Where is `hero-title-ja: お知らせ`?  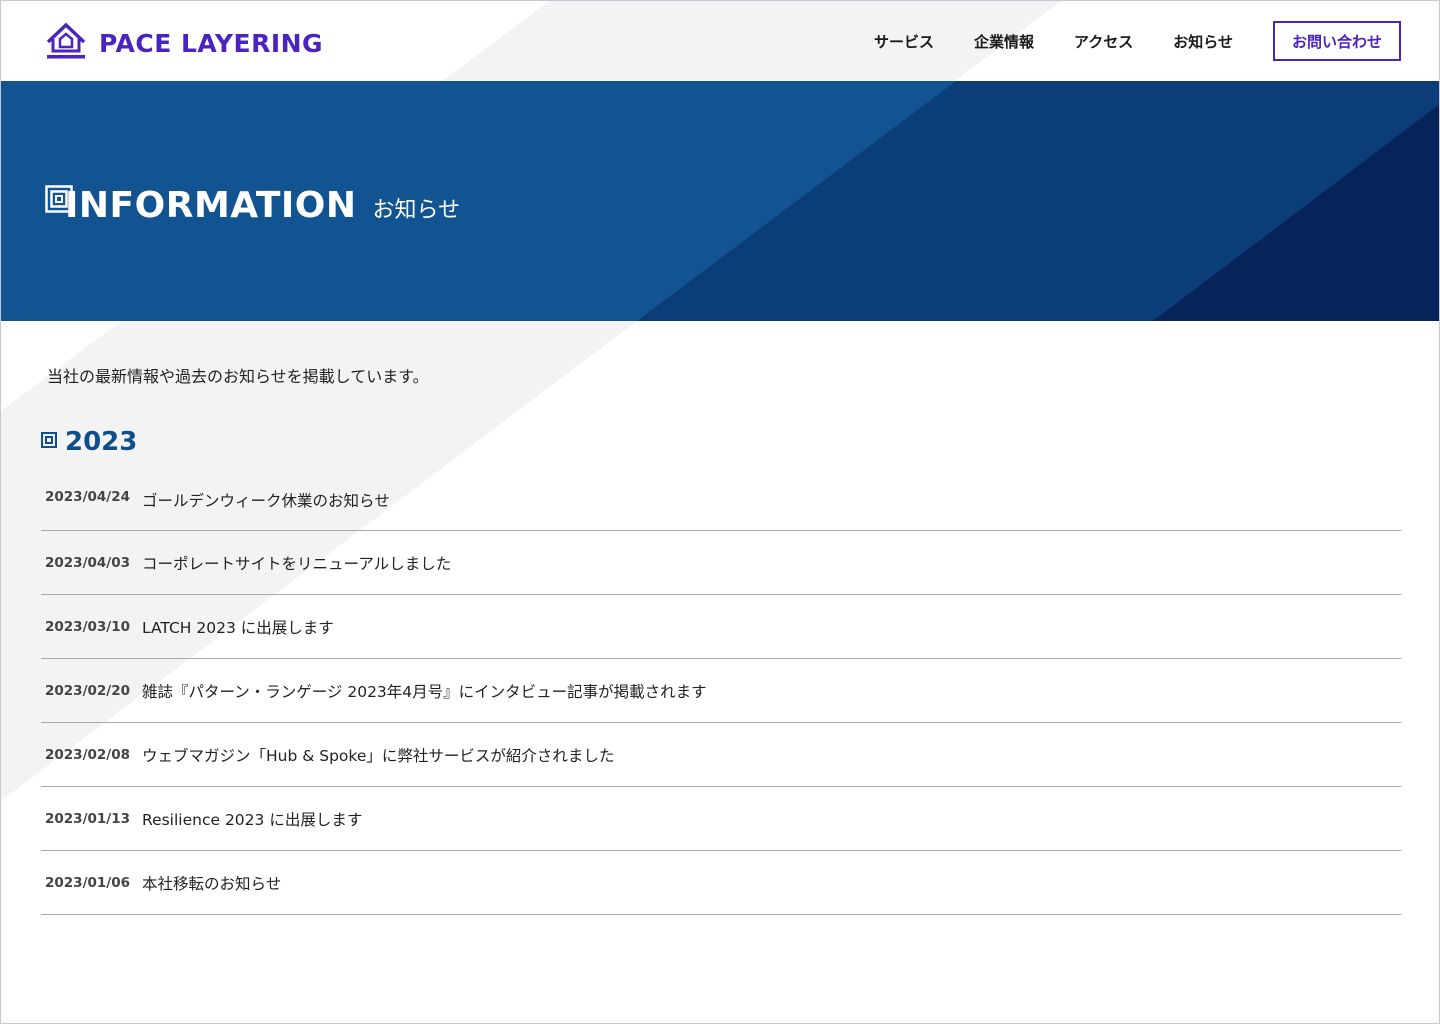 hero-title-ja: お知らせ is located at coordinates (416, 210).